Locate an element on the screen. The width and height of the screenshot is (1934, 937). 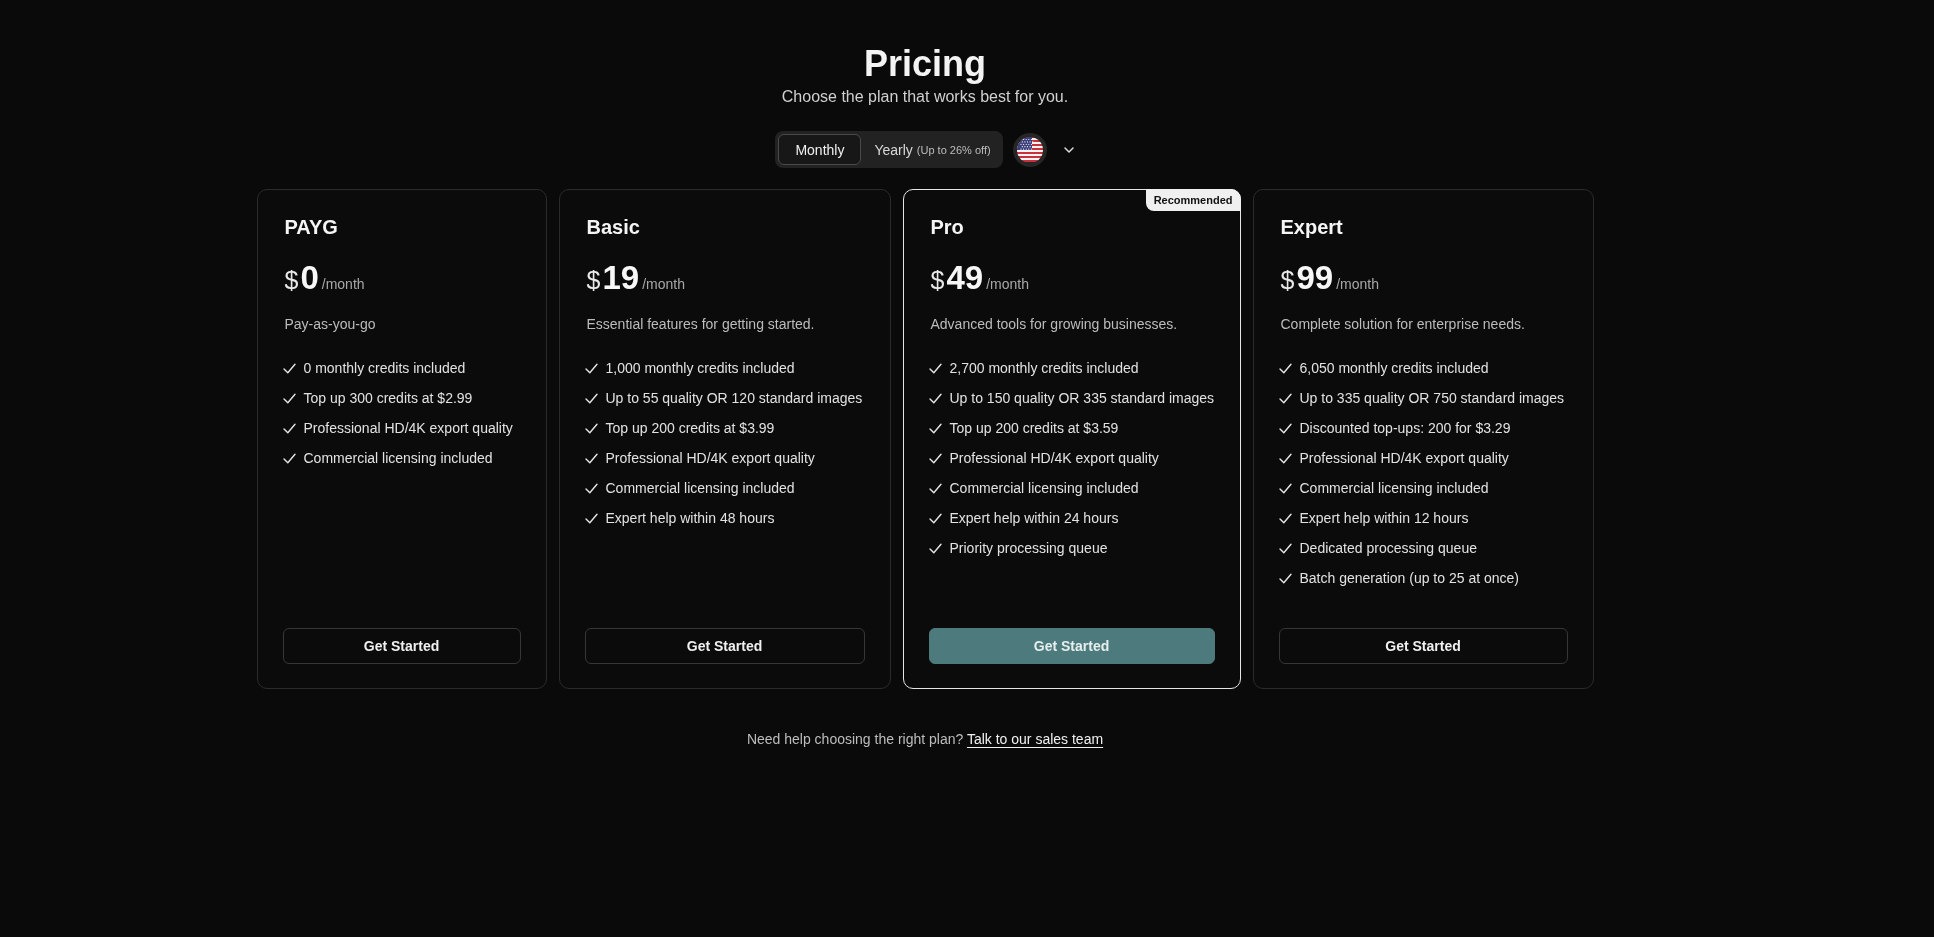
feature-text: Top up 300 credits at $2.99 is located at coordinates (388, 398).